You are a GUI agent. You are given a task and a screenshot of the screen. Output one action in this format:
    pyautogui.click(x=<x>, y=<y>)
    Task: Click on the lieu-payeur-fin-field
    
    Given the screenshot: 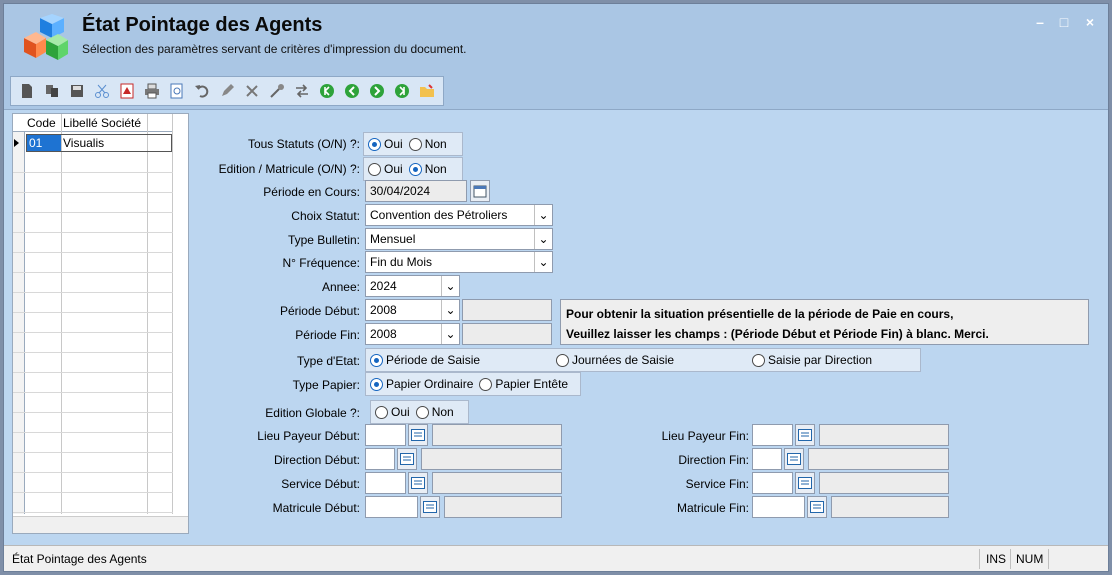 What is the action you would take?
    pyautogui.click(x=772, y=435)
    